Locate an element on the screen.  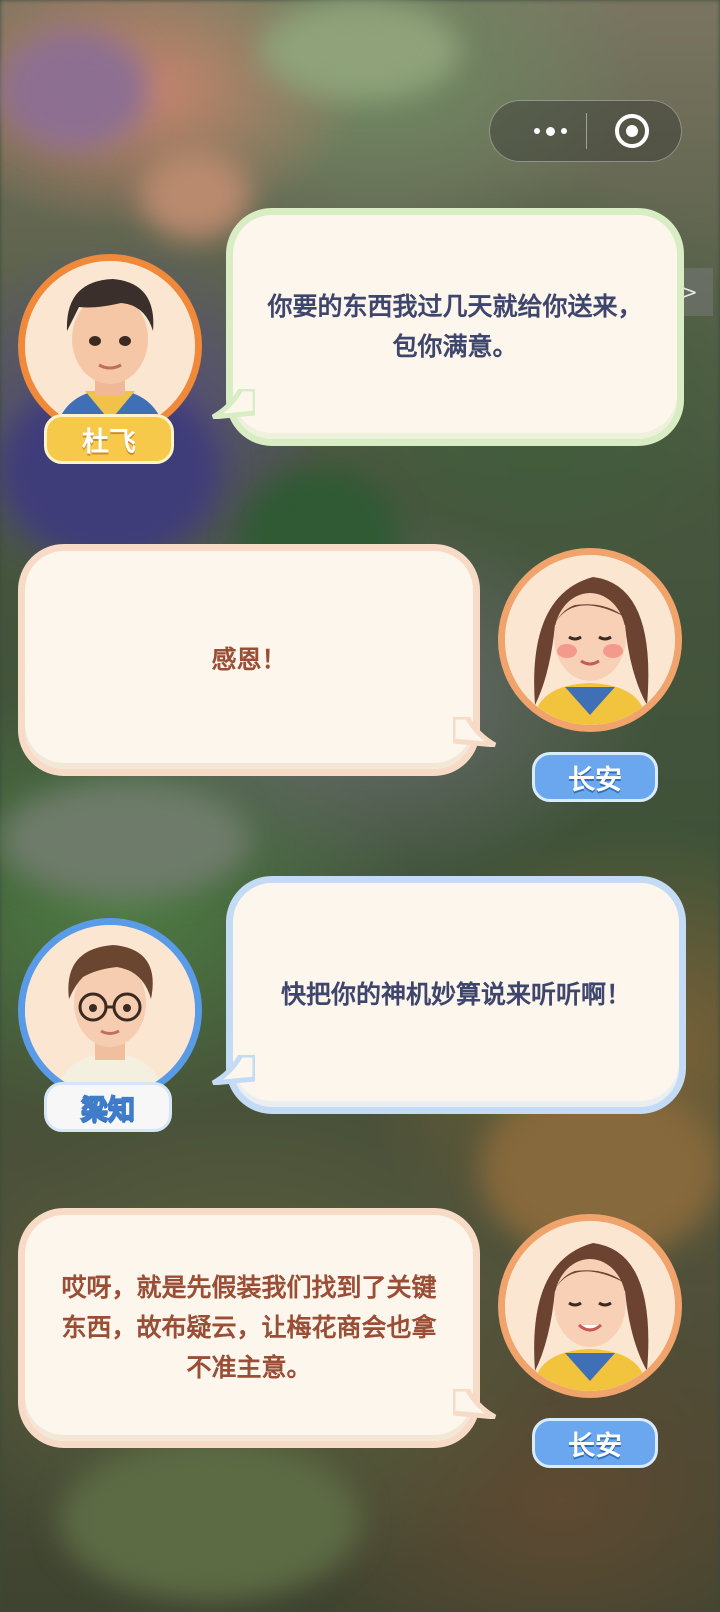
target-close-icon is located at coordinates (632, 131).